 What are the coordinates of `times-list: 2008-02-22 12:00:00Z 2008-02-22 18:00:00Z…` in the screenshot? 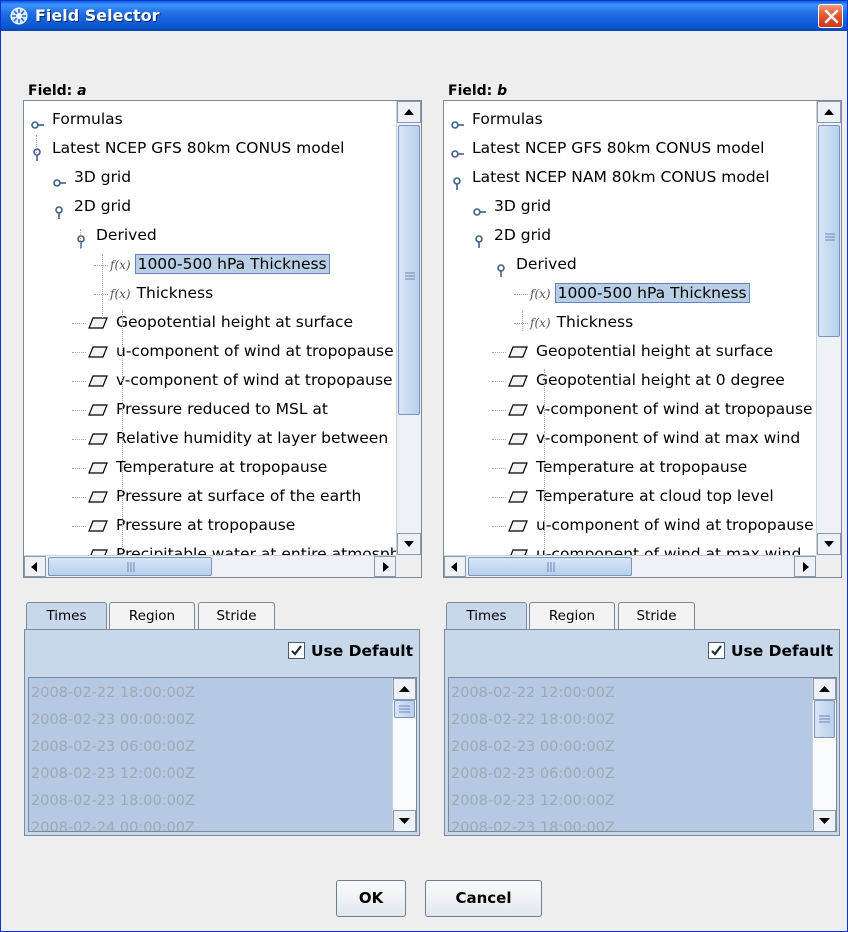 It's located at (642, 754).